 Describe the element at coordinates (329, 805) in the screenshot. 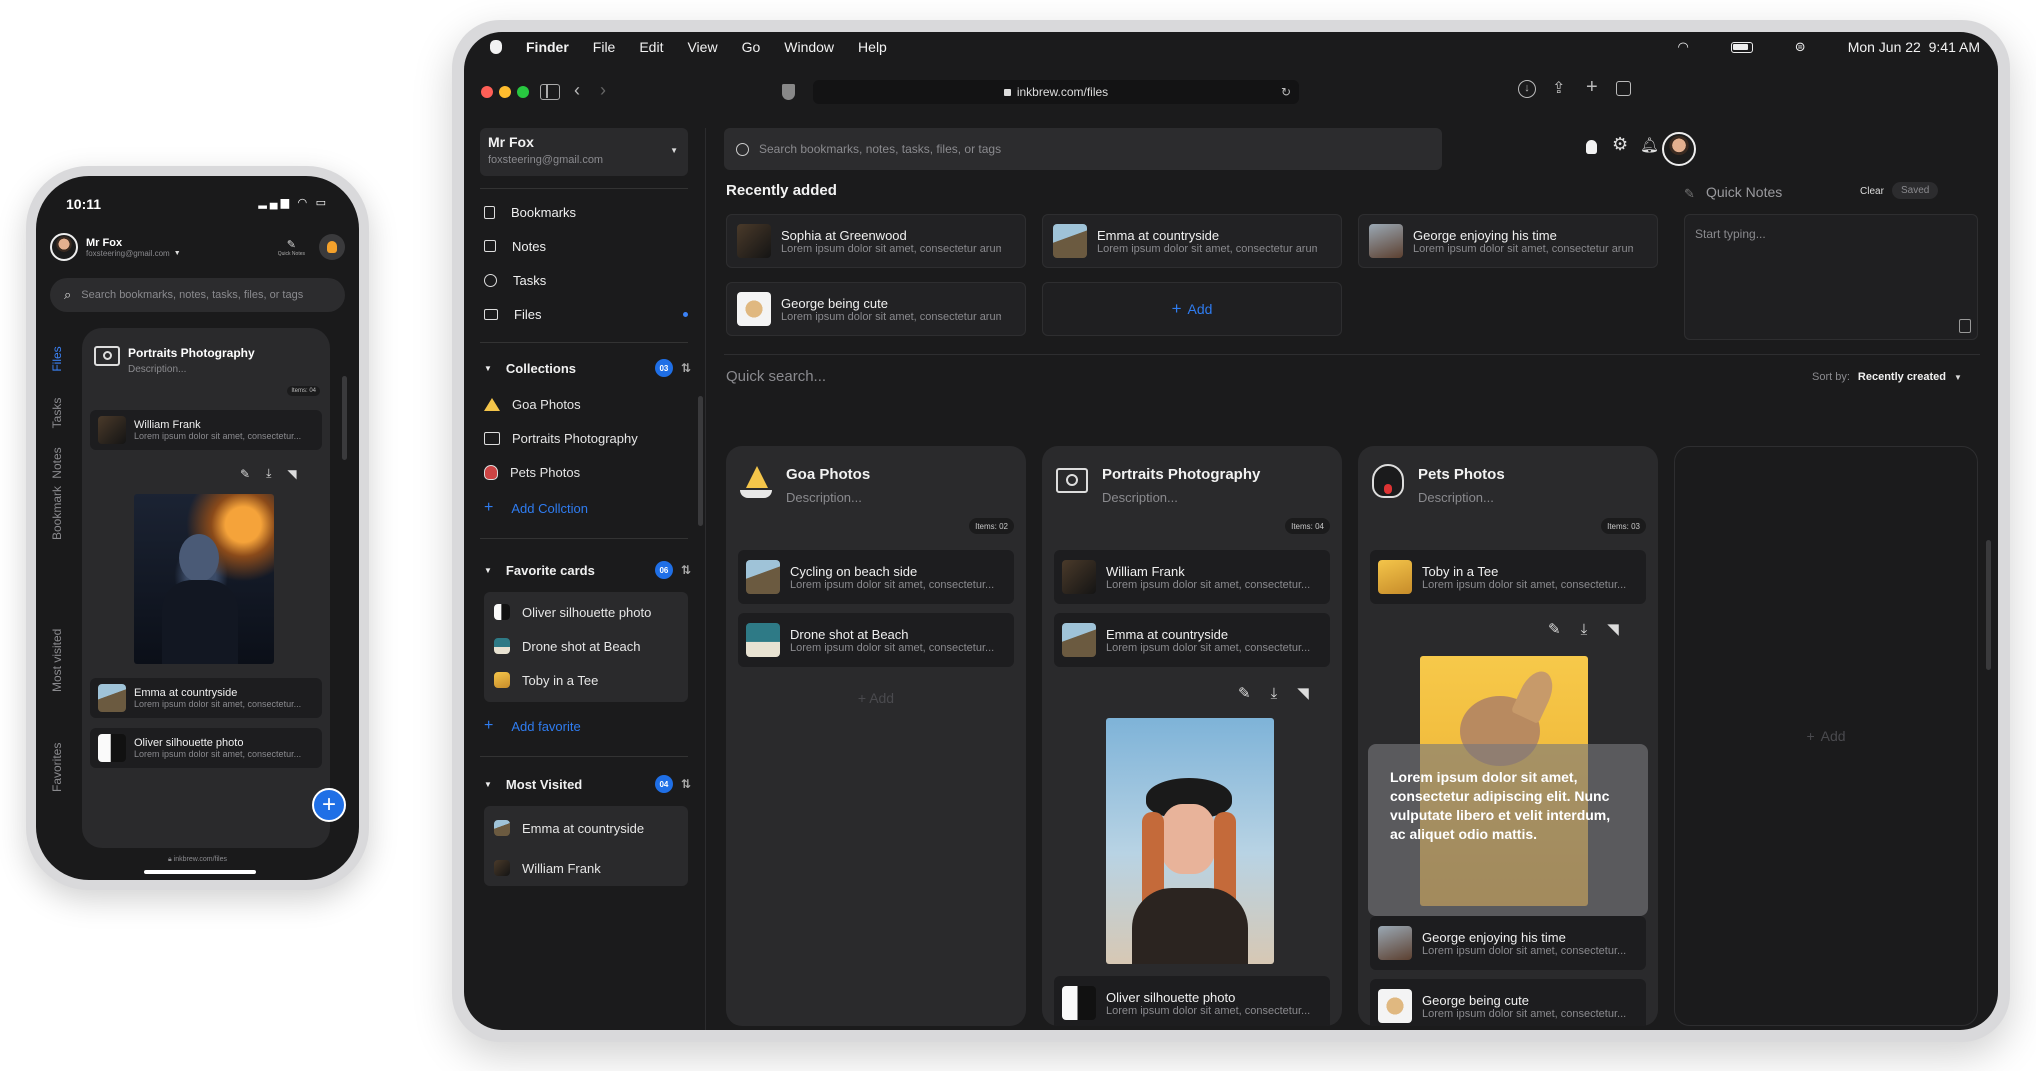

I see `phone-add-button: +` at that location.